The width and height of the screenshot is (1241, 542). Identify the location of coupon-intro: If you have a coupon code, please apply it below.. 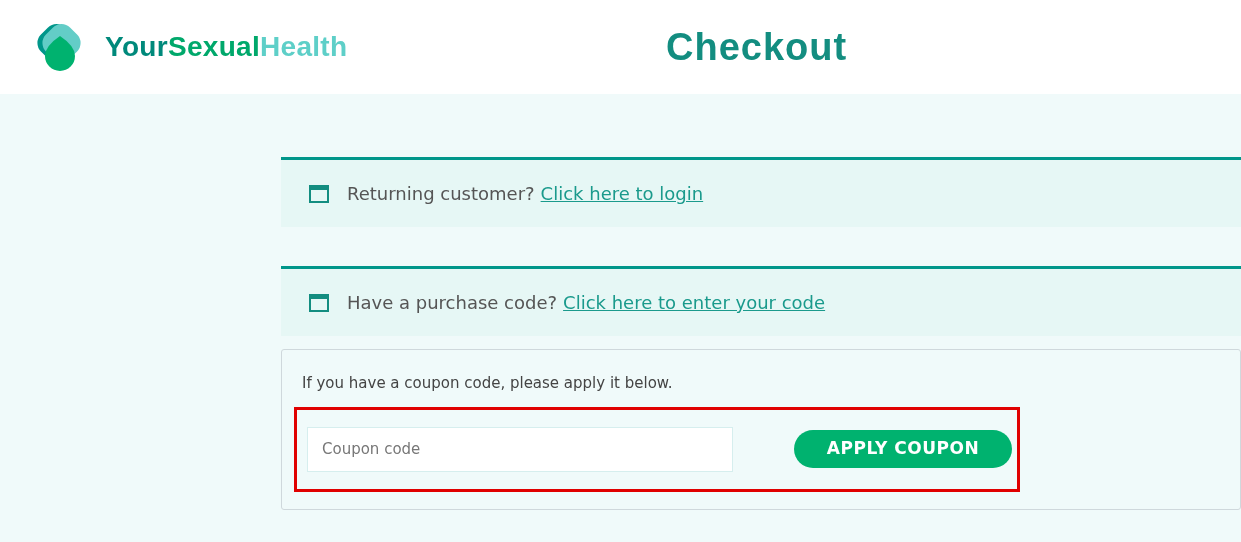
(488, 383).